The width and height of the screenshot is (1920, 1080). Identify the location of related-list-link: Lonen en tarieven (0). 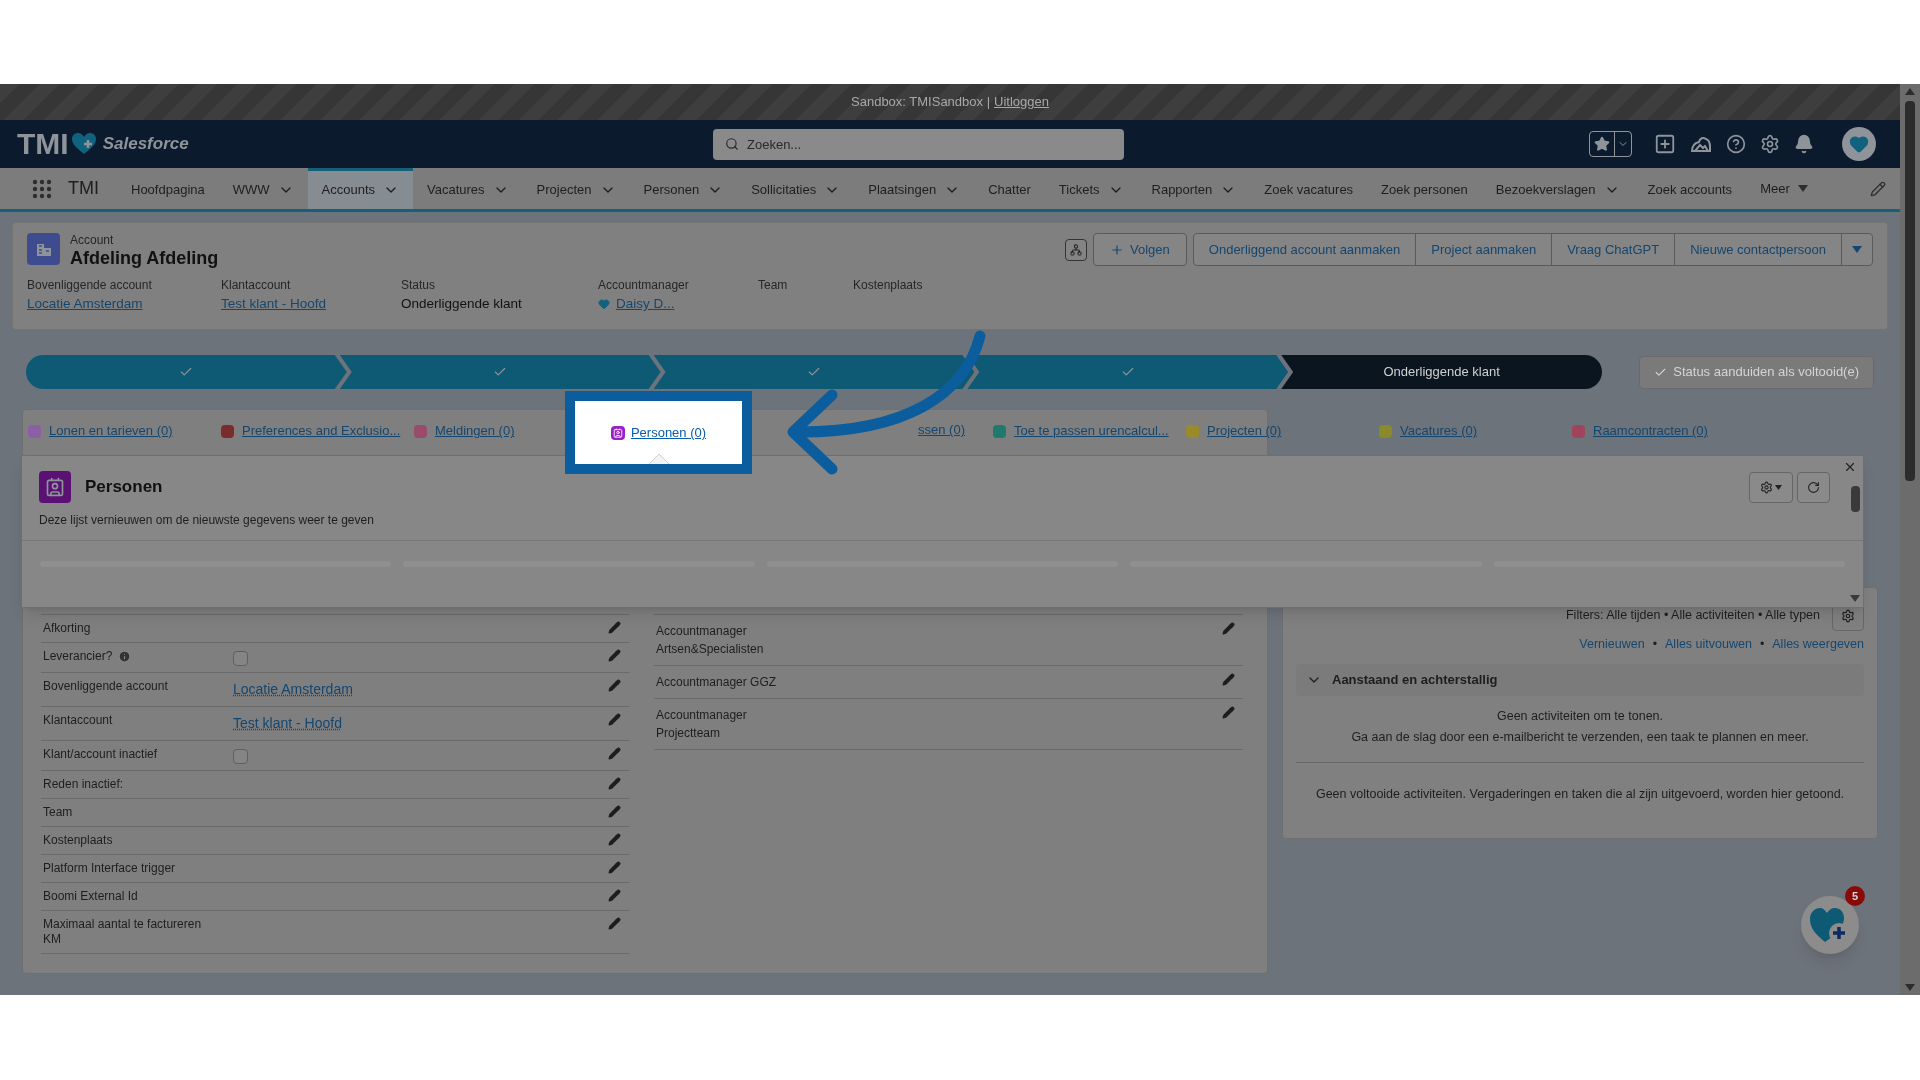
(111, 431).